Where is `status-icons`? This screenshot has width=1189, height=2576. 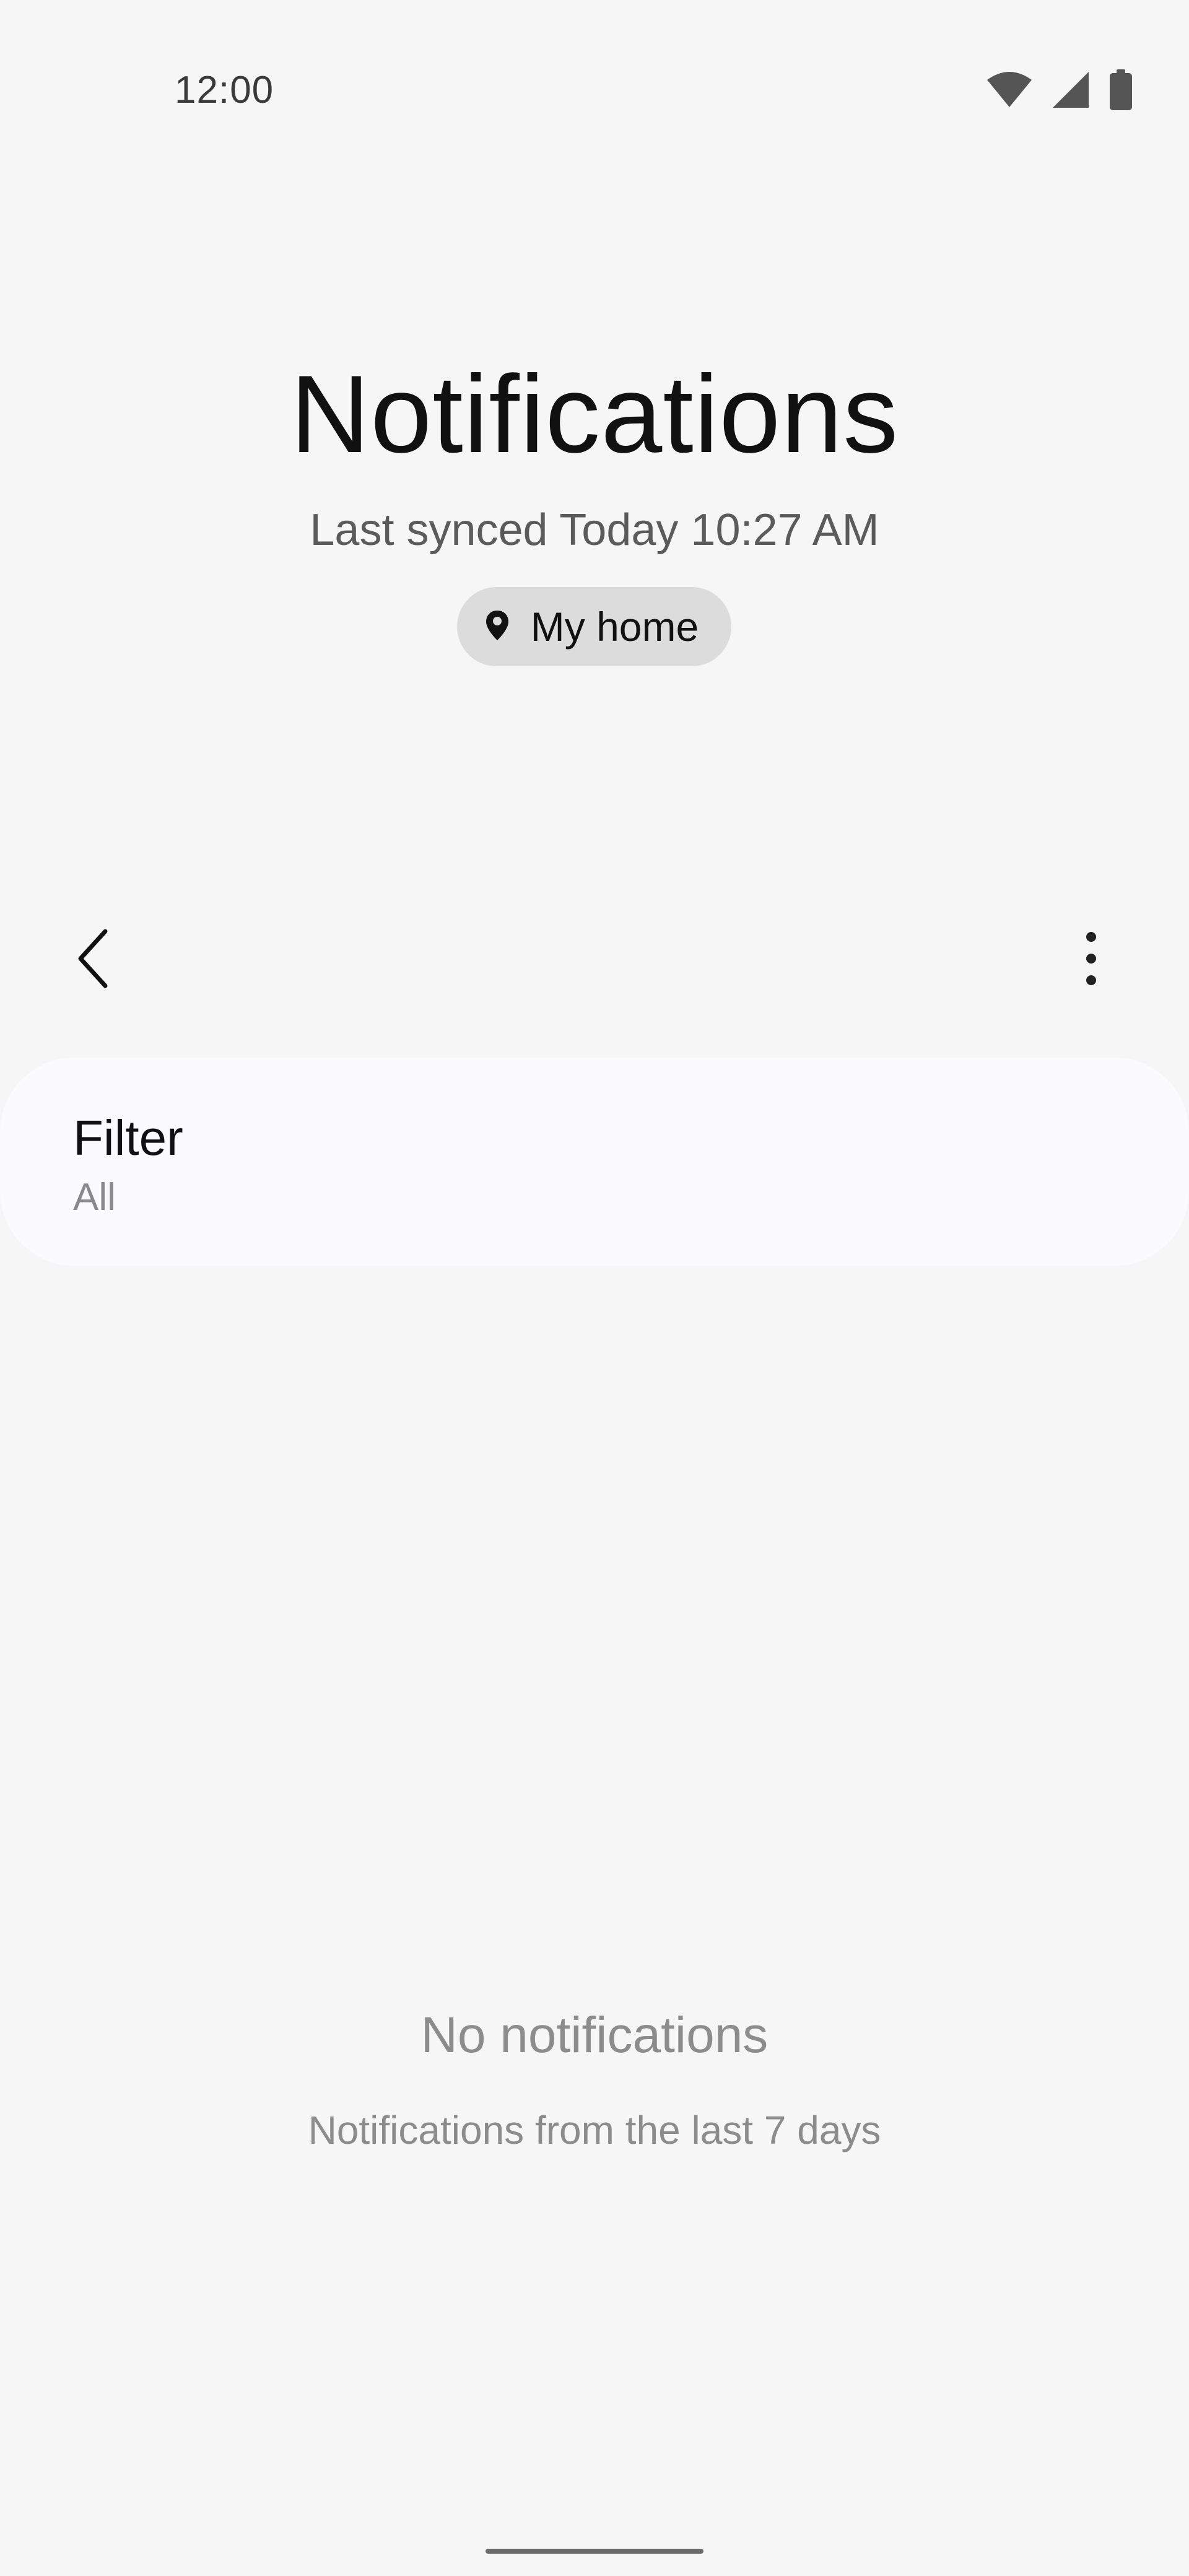 status-icons is located at coordinates (1059, 89).